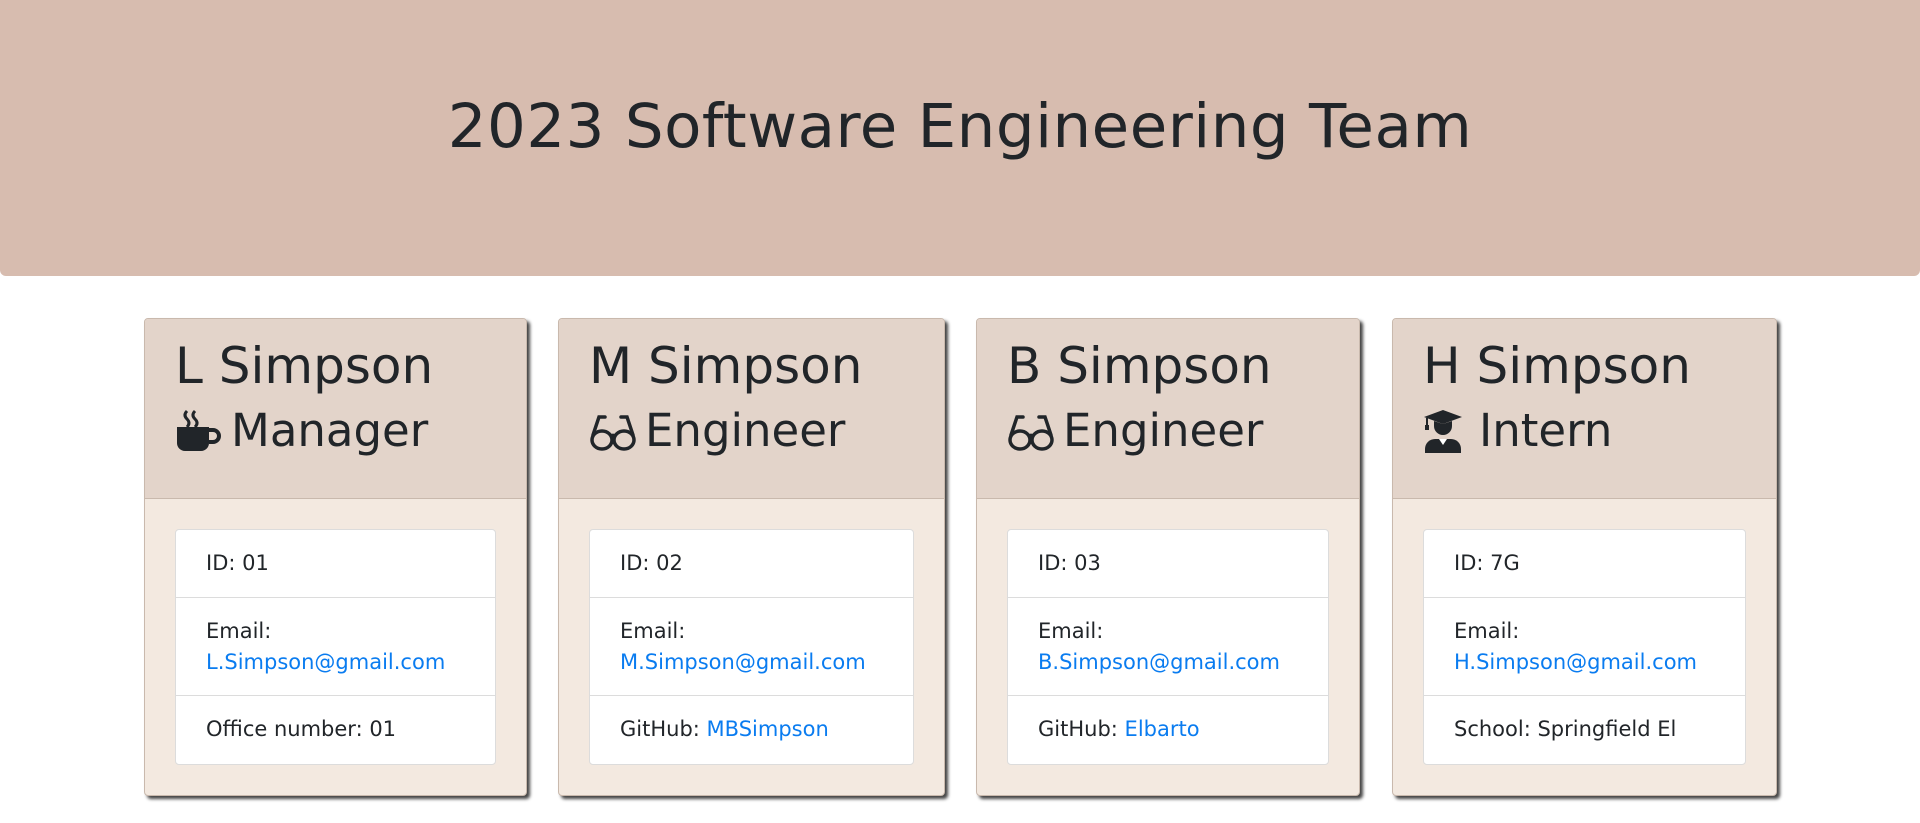 Image resolution: width=1920 pixels, height=823 pixels. I want to click on school-row: School: Springfield El, so click(1584, 730).